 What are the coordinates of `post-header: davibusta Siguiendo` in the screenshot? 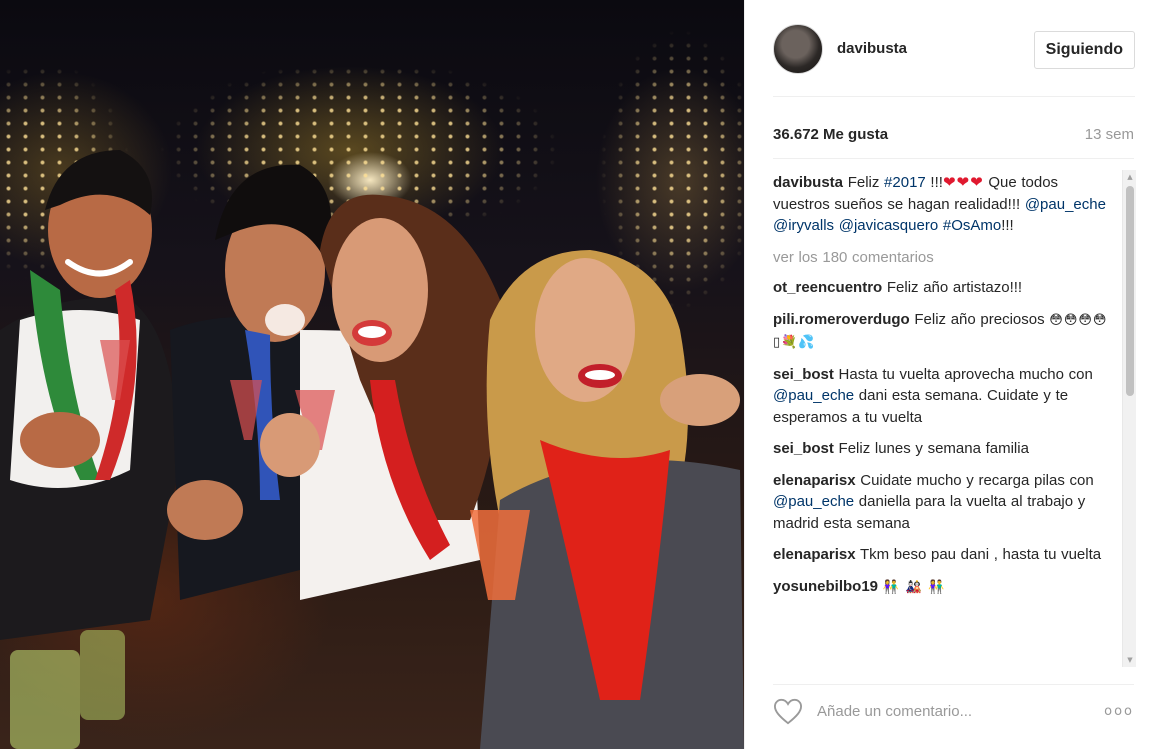 It's located at (947, 48).